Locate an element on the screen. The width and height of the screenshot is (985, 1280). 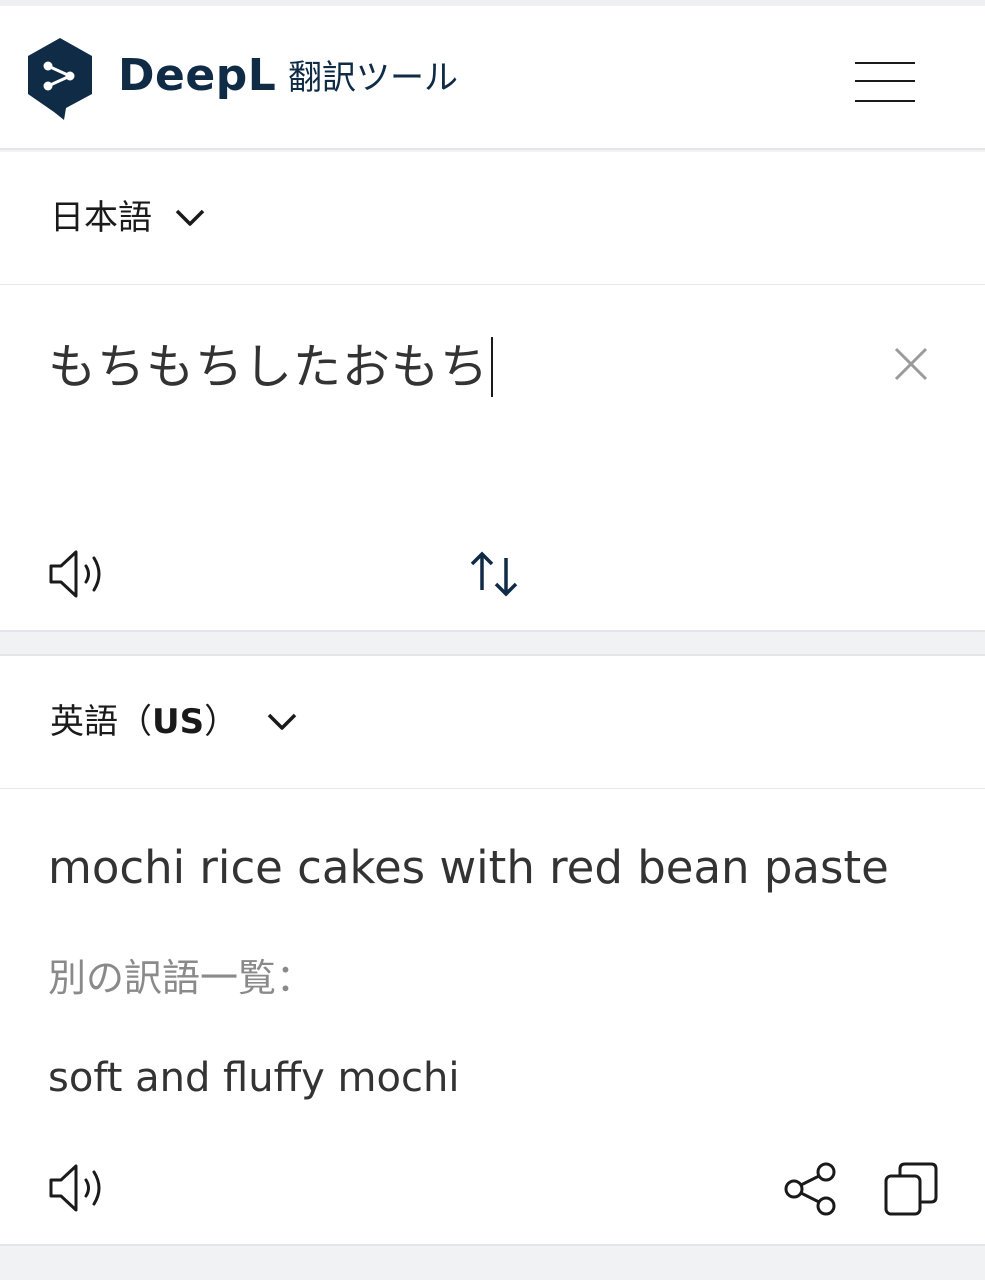
alternatives-heading: 別の訳語一覧： is located at coordinates (181, 978).